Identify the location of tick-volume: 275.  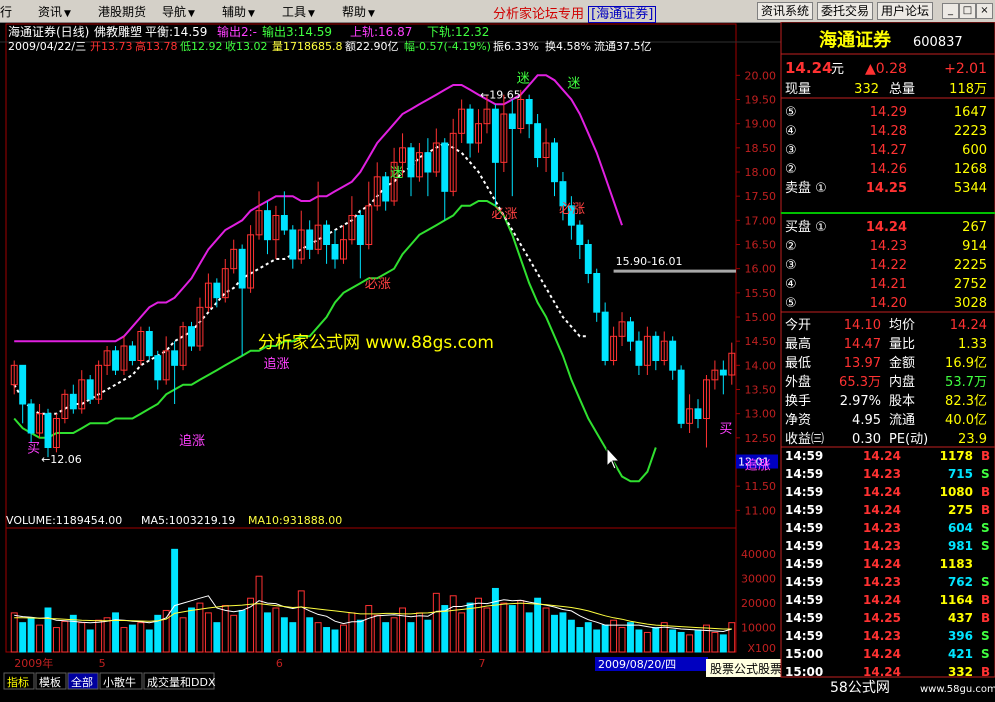
(960, 510).